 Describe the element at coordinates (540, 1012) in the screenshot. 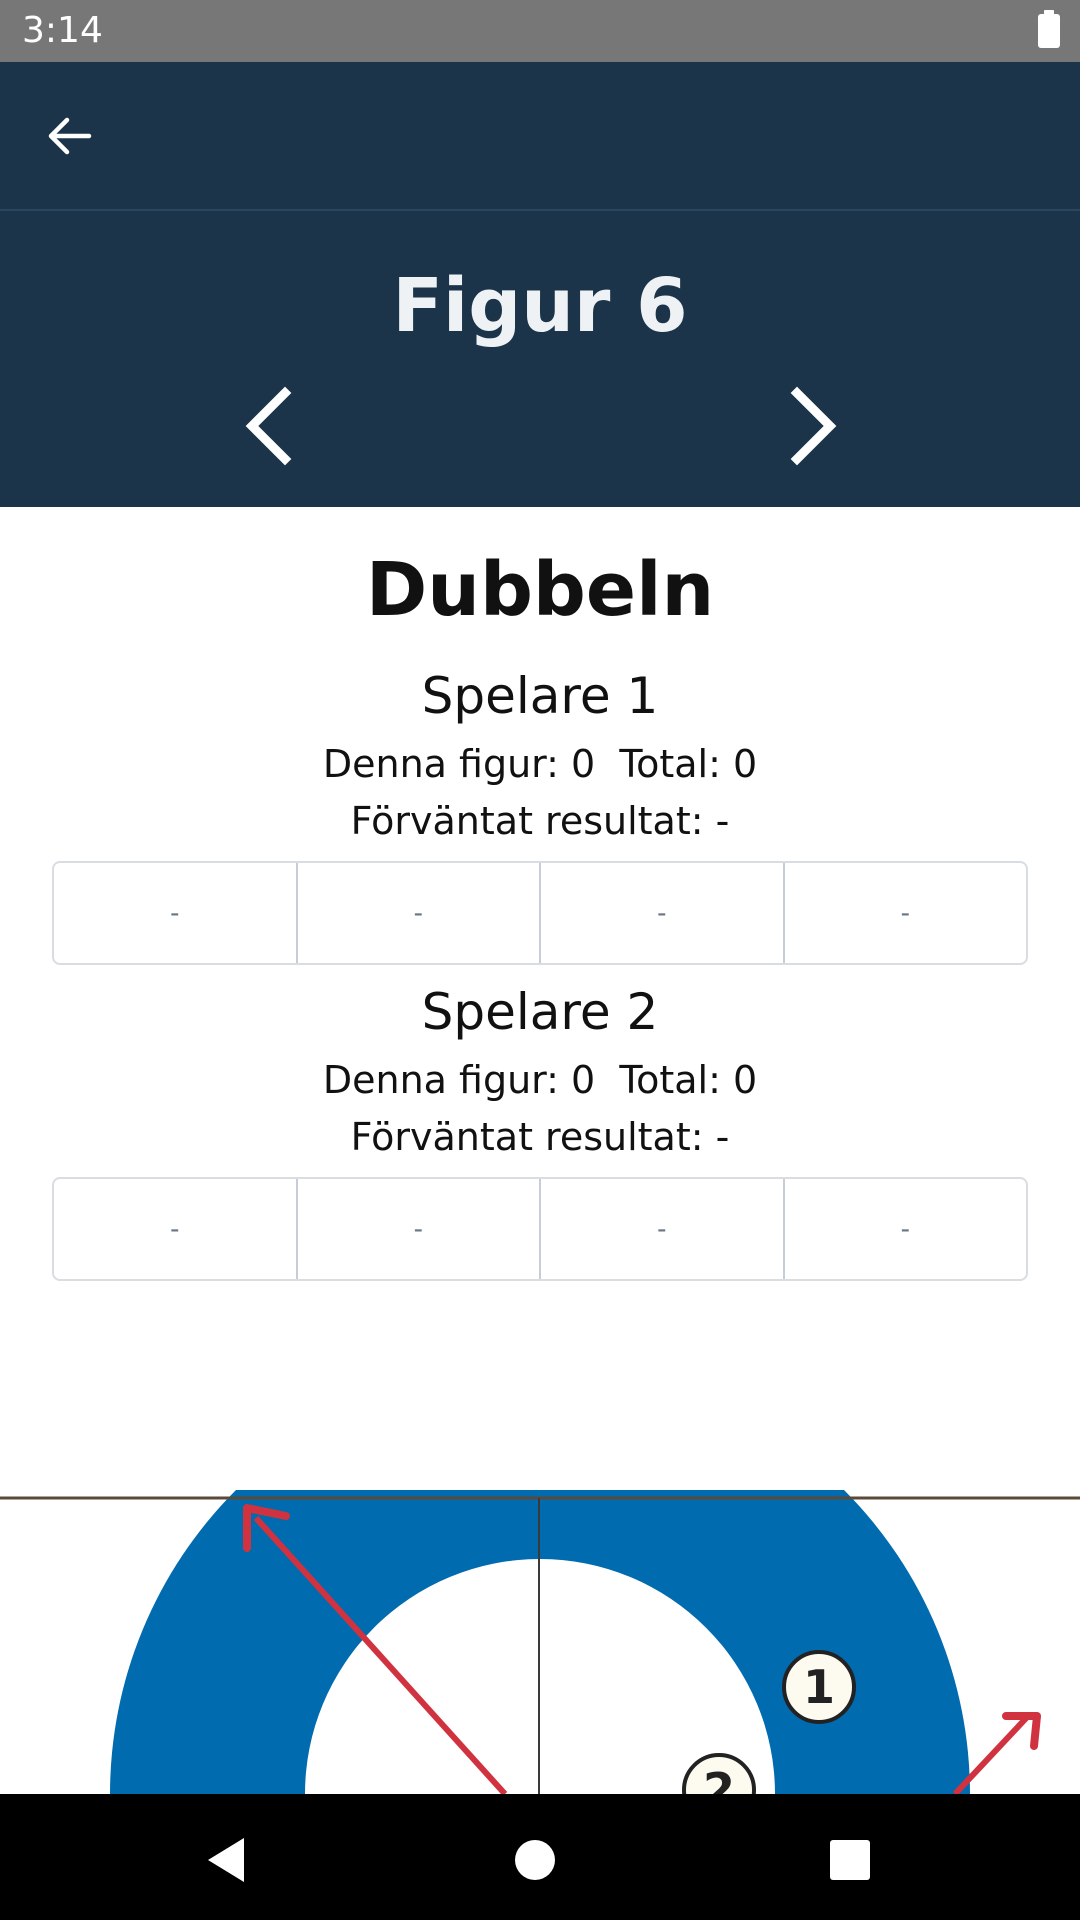

I see `player-2-name: Spelare 2` at that location.